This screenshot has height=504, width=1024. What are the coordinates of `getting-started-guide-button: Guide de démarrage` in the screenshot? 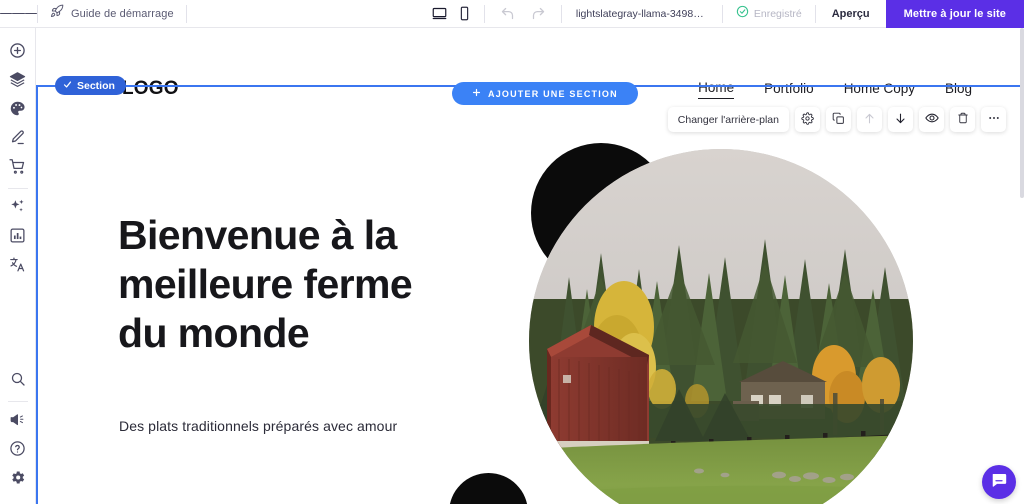 It's located at (112, 13).